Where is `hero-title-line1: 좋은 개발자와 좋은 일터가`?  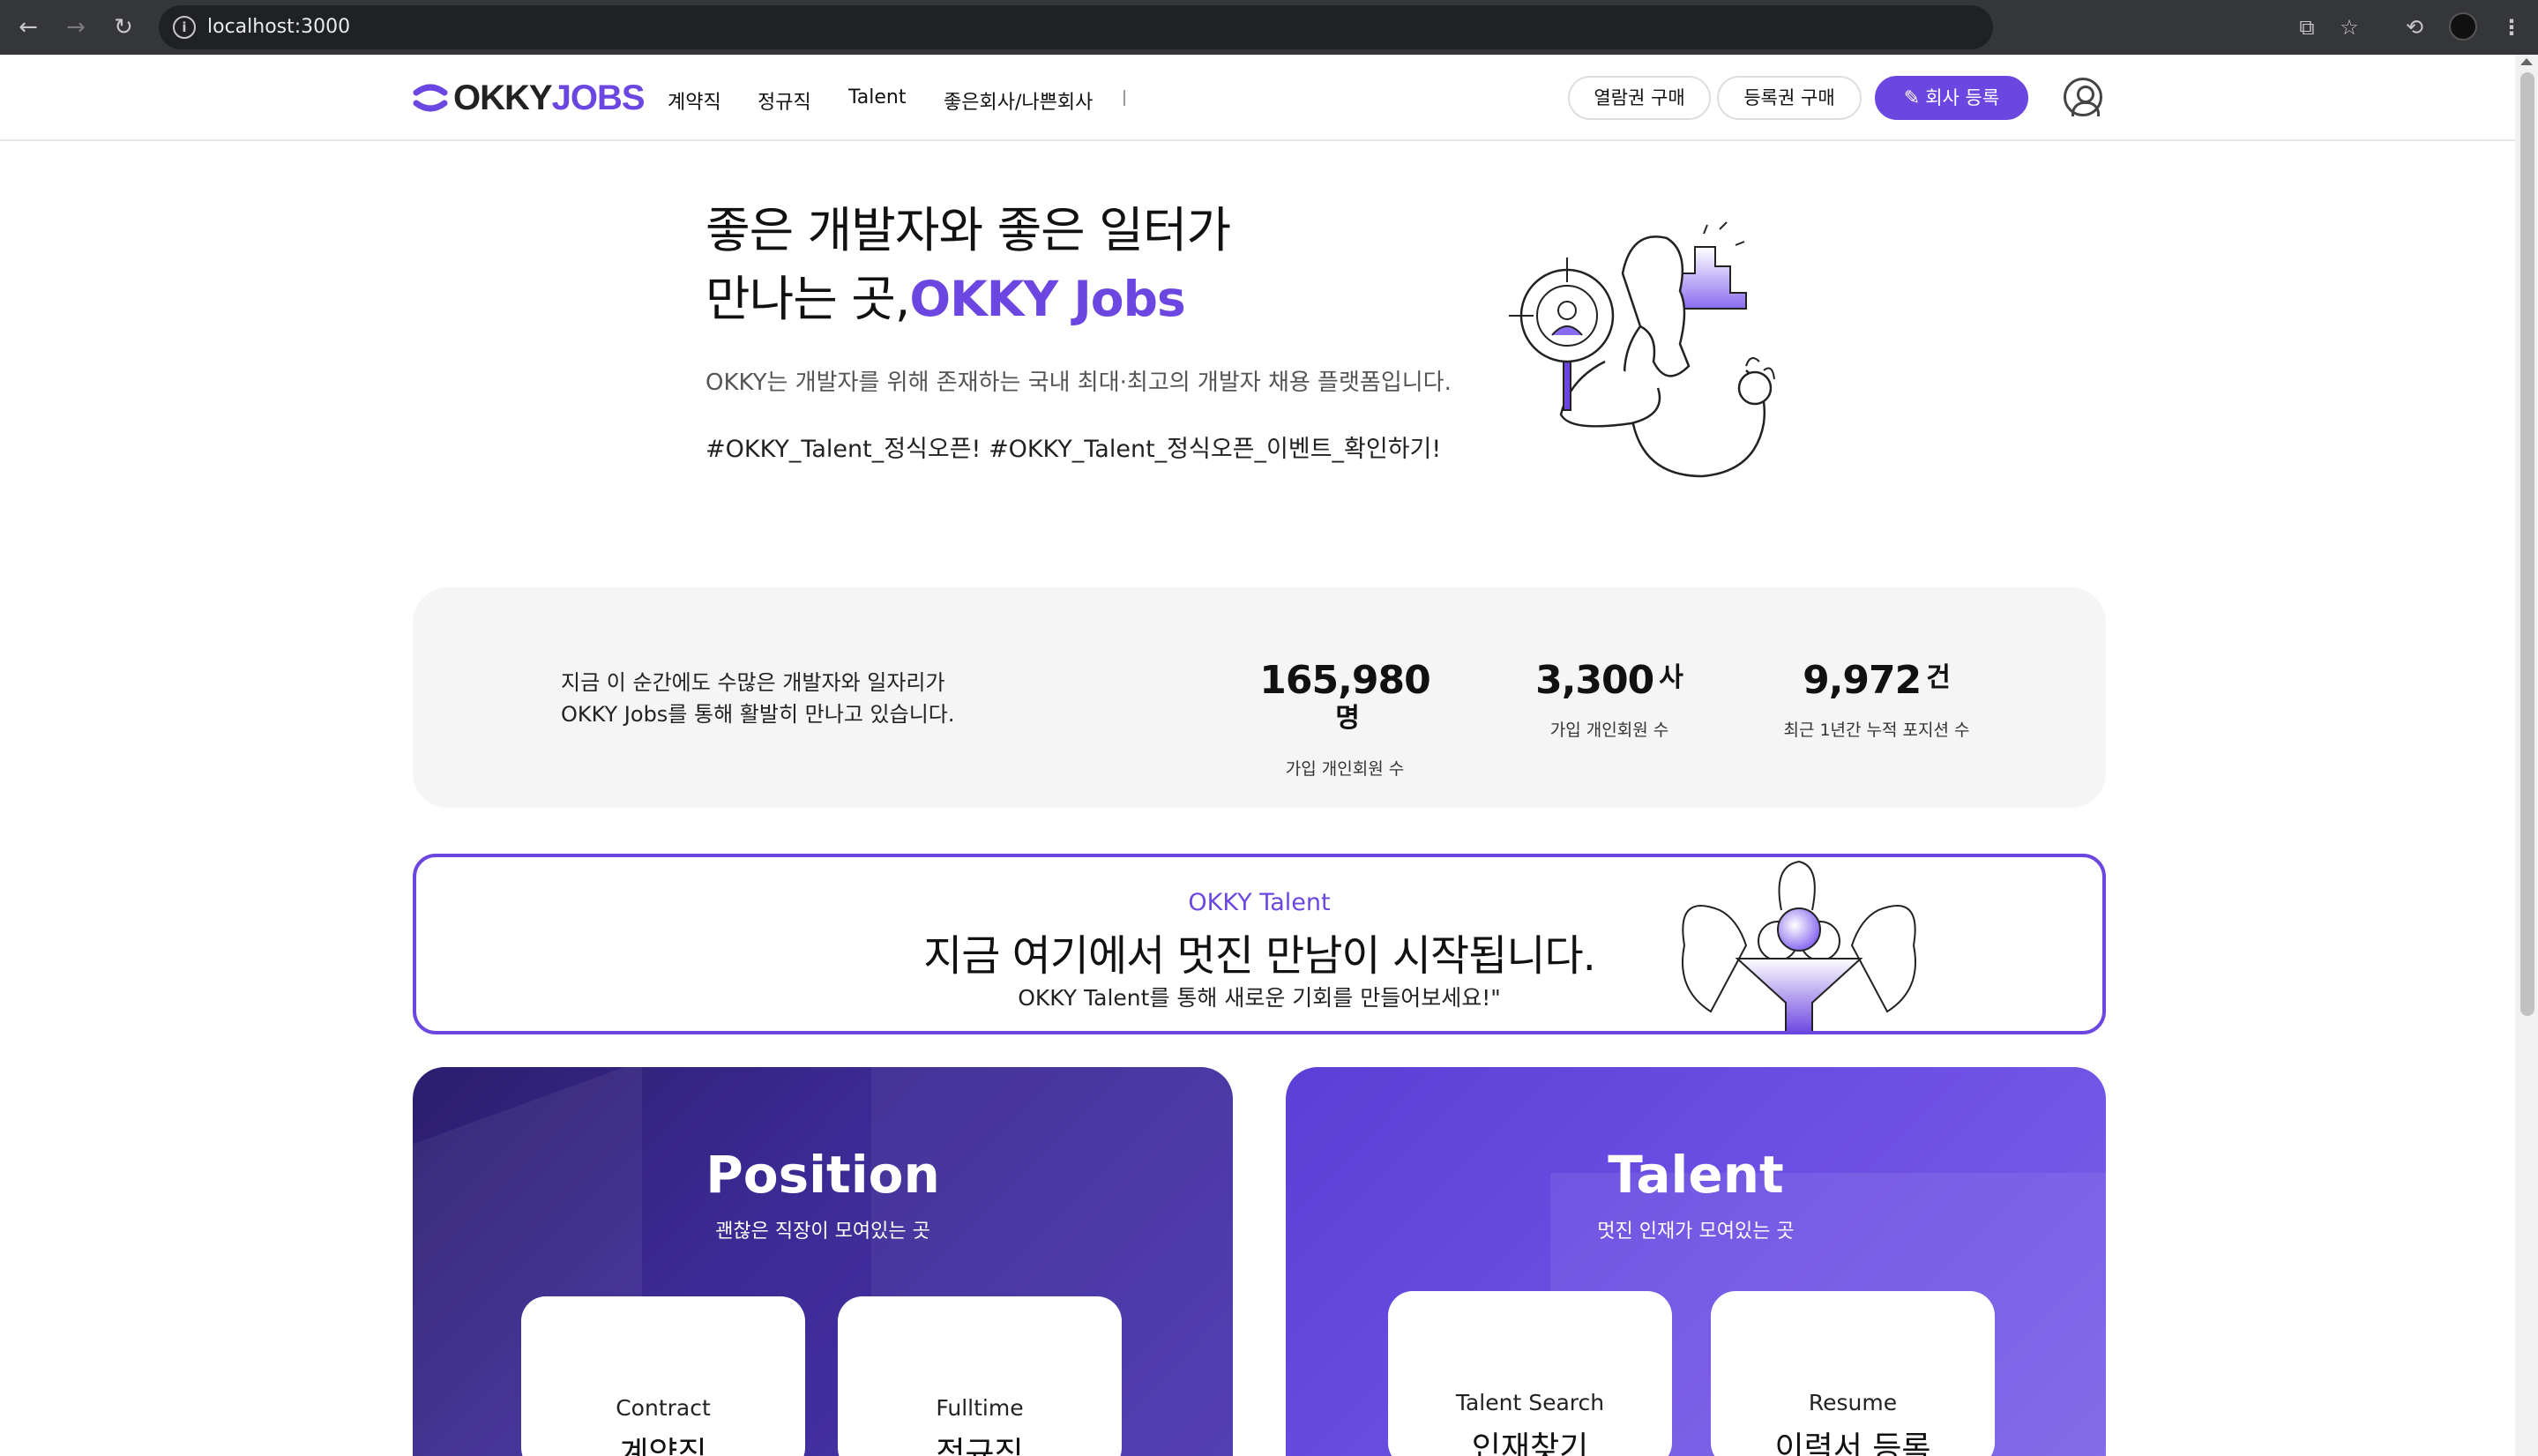
hero-title-line1: 좋은 개발자와 좋은 일터가 is located at coordinates (968, 230).